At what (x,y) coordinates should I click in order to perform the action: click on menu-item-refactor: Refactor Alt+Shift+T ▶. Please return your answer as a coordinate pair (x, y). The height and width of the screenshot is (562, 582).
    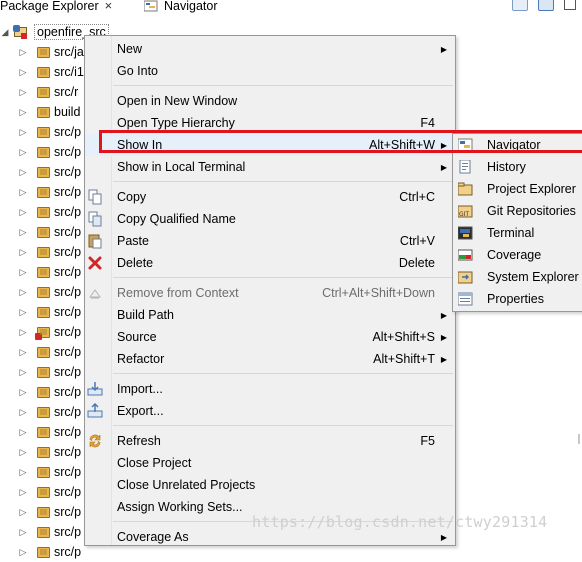
    Looking at the image, I should click on (270, 359).